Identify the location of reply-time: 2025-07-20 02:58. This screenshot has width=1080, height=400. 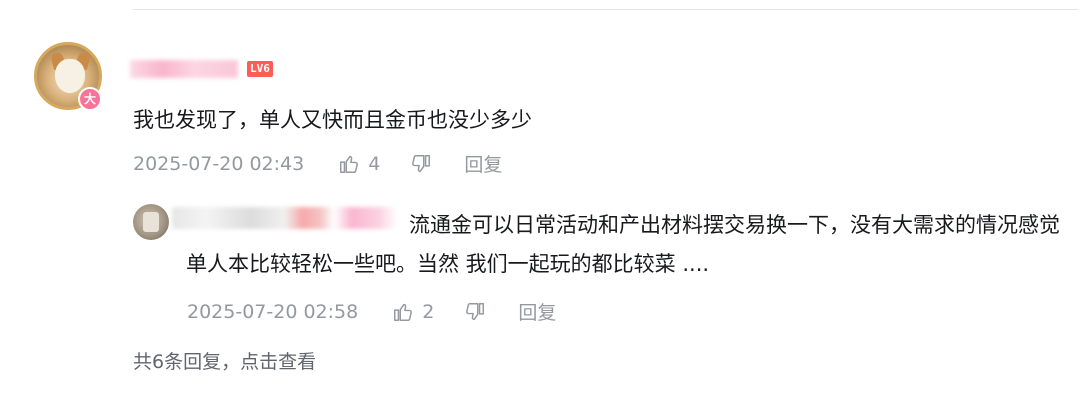
(273, 311).